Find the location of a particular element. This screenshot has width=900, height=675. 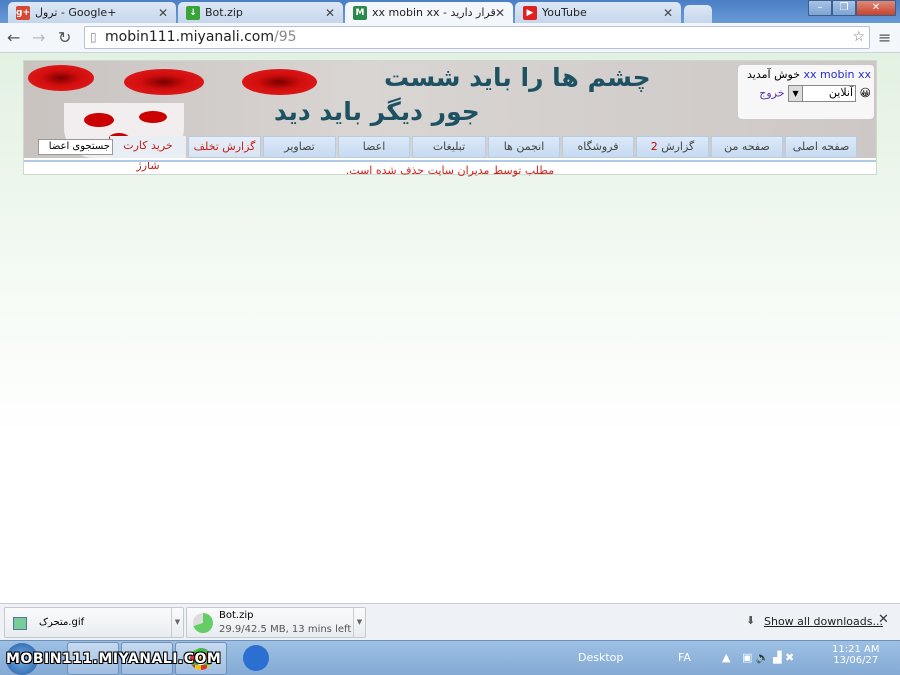

url-path: /95 is located at coordinates (285, 37).